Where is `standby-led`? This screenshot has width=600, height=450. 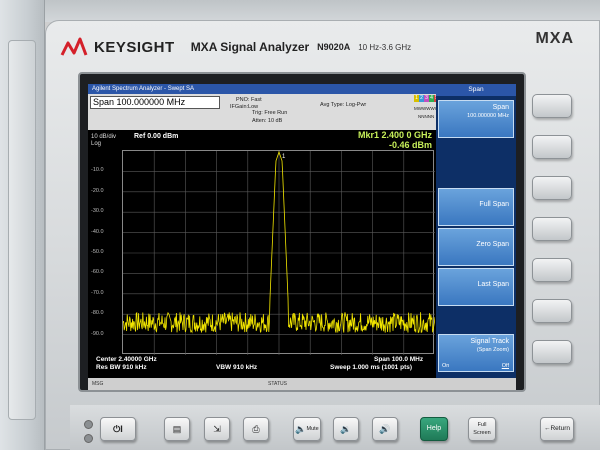 standby-led is located at coordinates (88, 424).